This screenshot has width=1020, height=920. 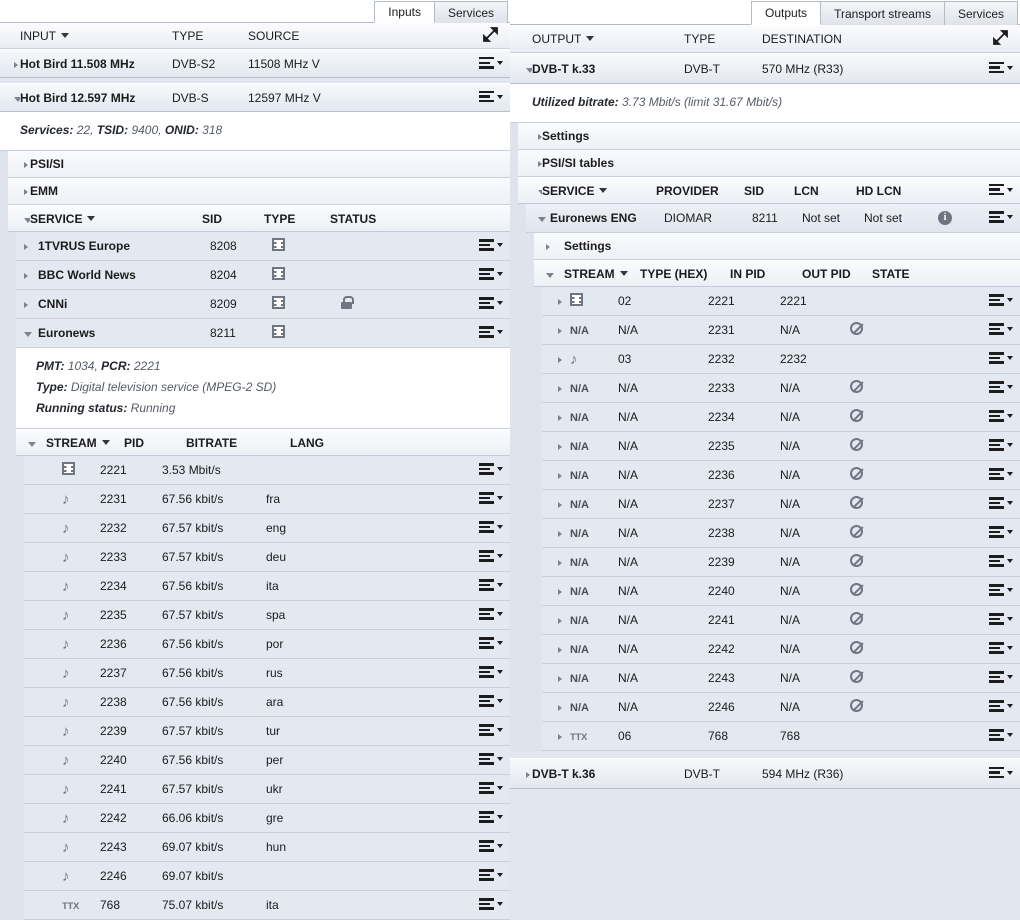 What do you see at coordinates (267, 645) in the screenshot?
I see `stream-row: ♪ 2236 67.56 kbit/s por` at bounding box center [267, 645].